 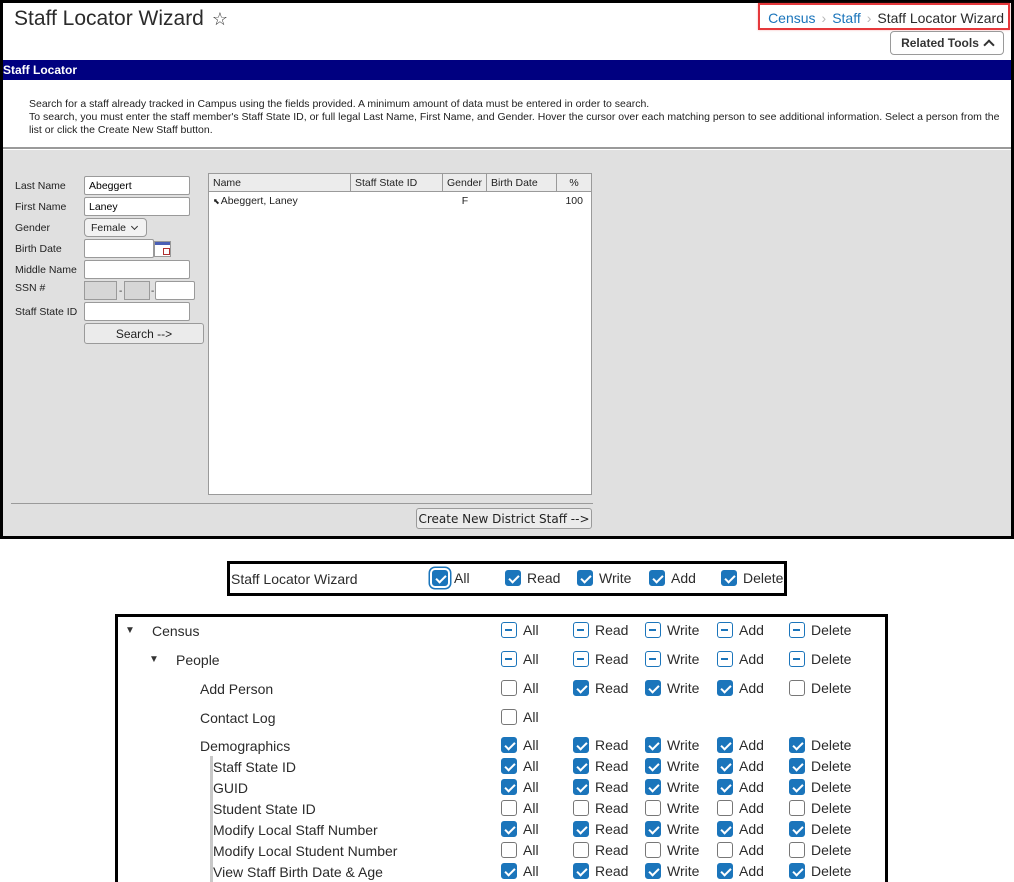 What do you see at coordinates (137, 185) in the screenshot?
I see `last-name-input` at bounding box center [137, 185].